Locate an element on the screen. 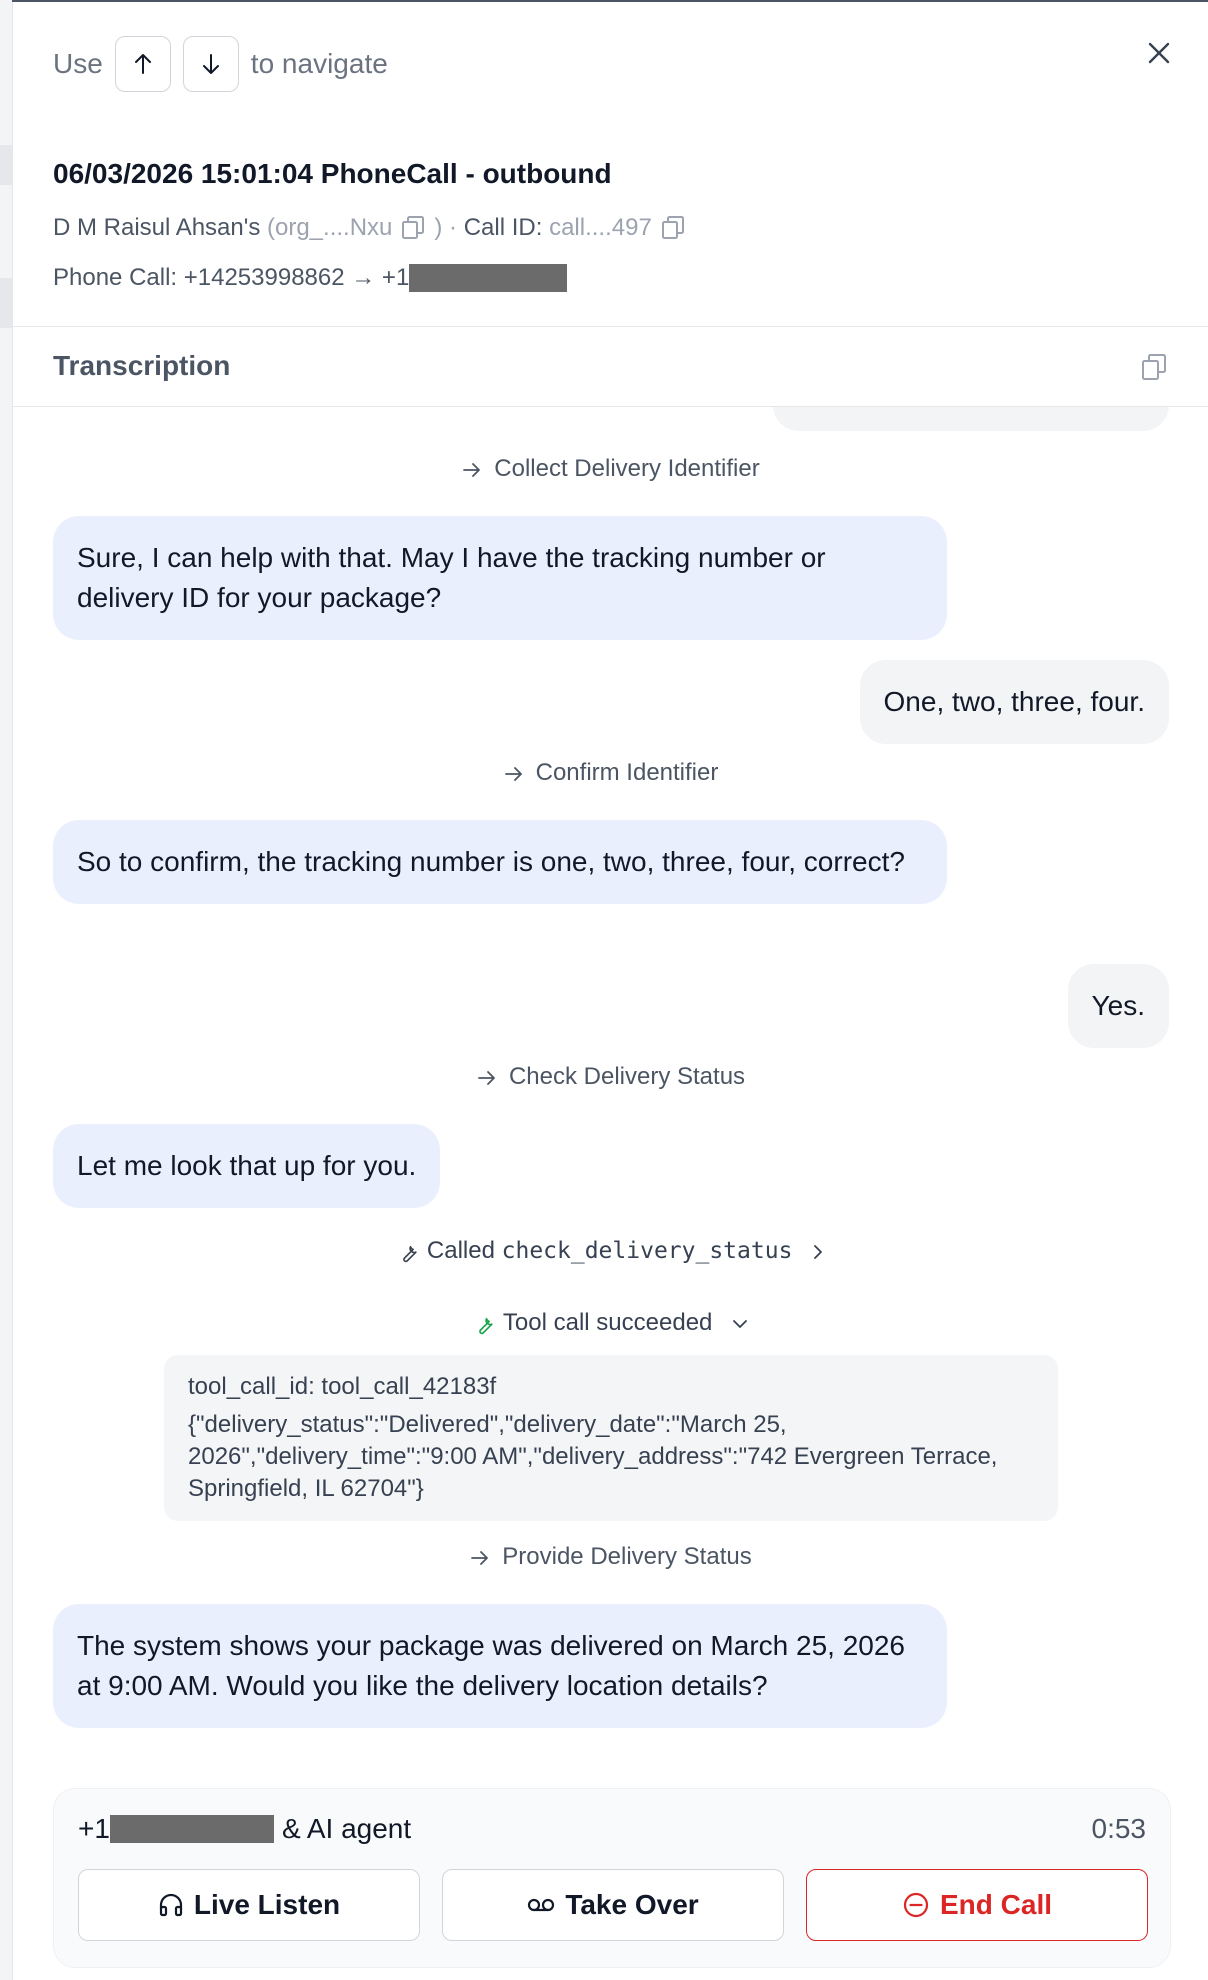  copy-org-id-button is located at coordinates (413, 228).